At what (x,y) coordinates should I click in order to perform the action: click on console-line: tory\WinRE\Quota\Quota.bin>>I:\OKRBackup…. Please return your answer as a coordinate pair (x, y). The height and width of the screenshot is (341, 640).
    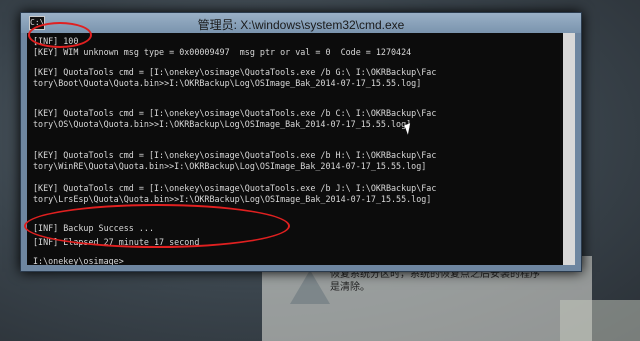
    Looking at the image, I should click on (230, 166).